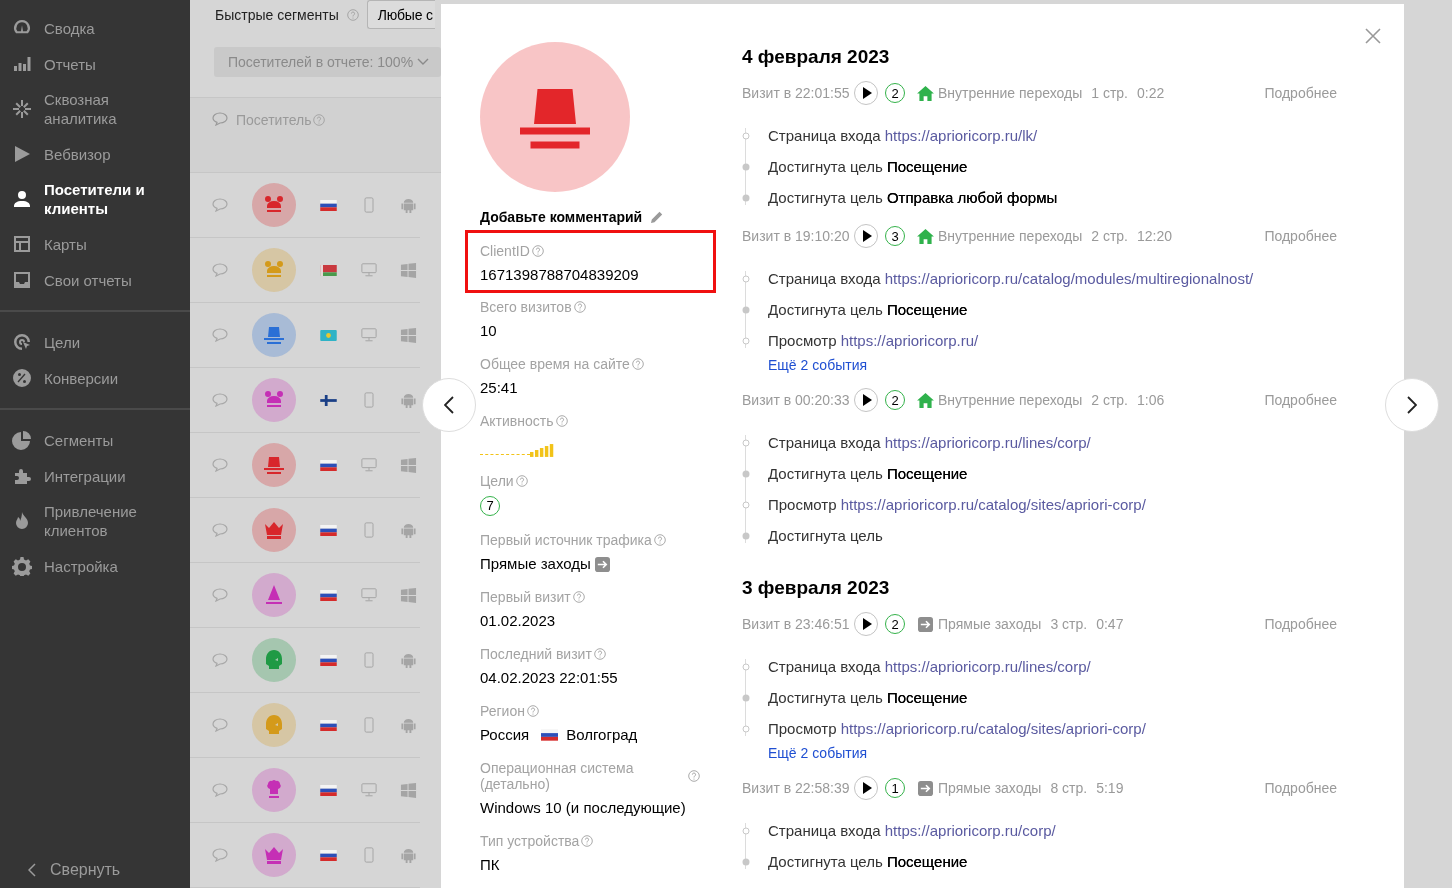 Image resolution: width=1452 pixels, height=888 pixels. What do you see at coordinates (95, 154) in the screenshot?
I see `sidebar-item: Вебвизор` at bounding box center [95, 154].